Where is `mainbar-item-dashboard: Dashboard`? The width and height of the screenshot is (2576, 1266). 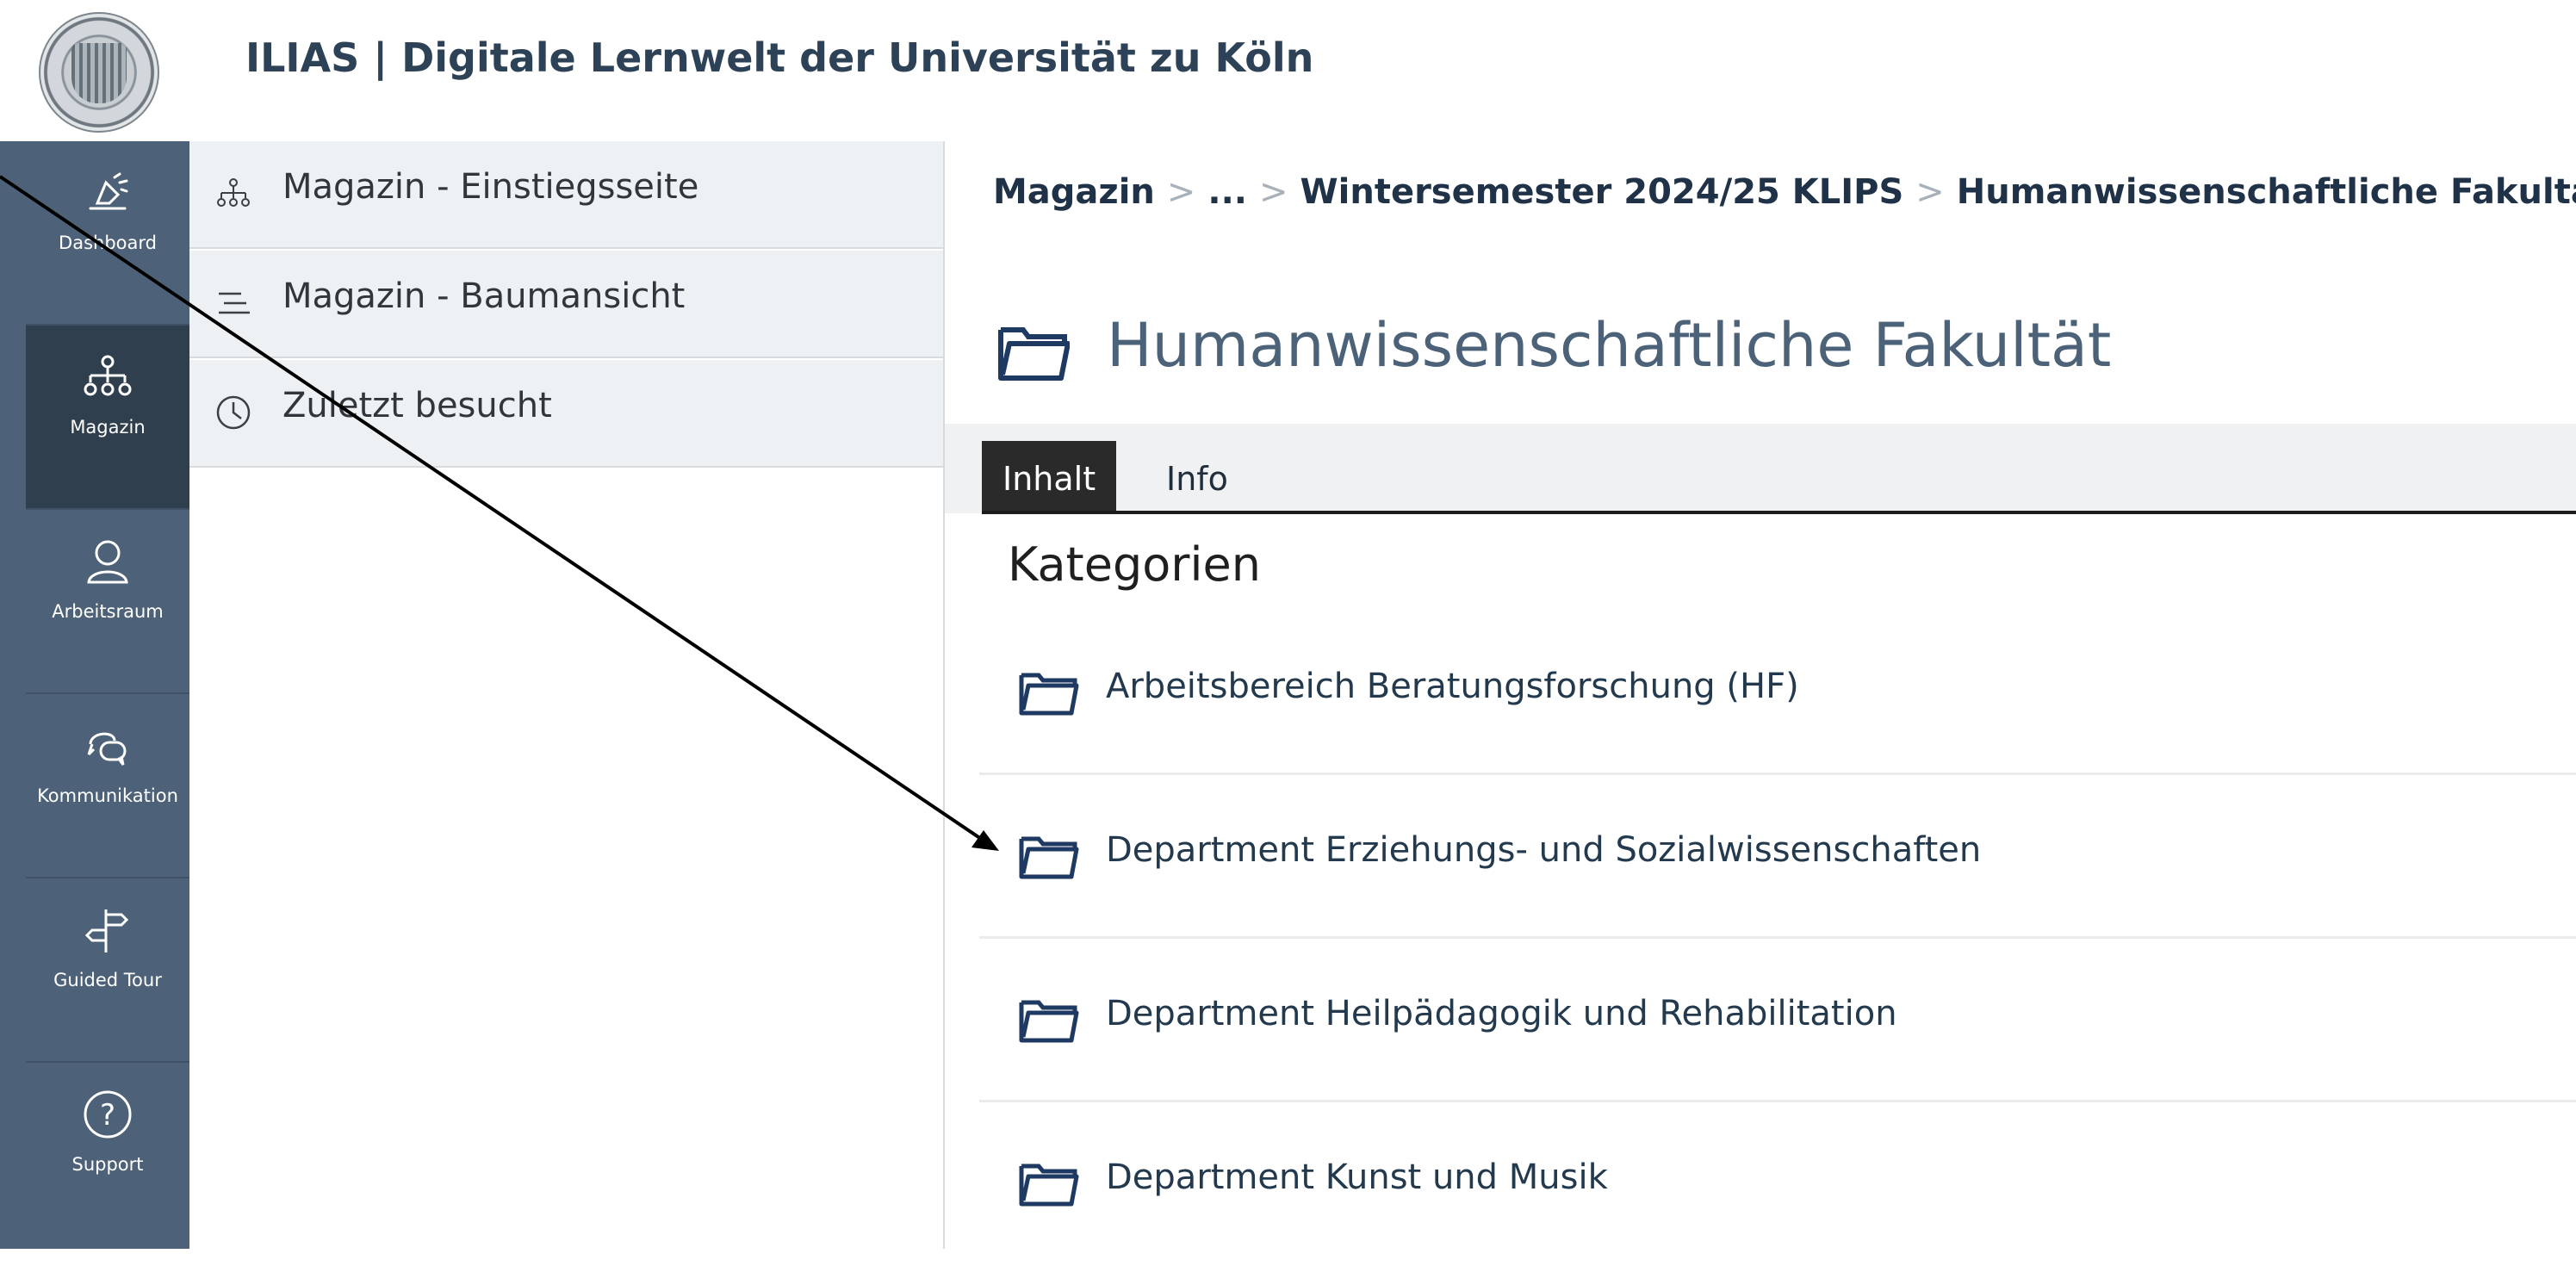
mainbar-item-dashboard: Dashboard is located at coordinates (107, 233).